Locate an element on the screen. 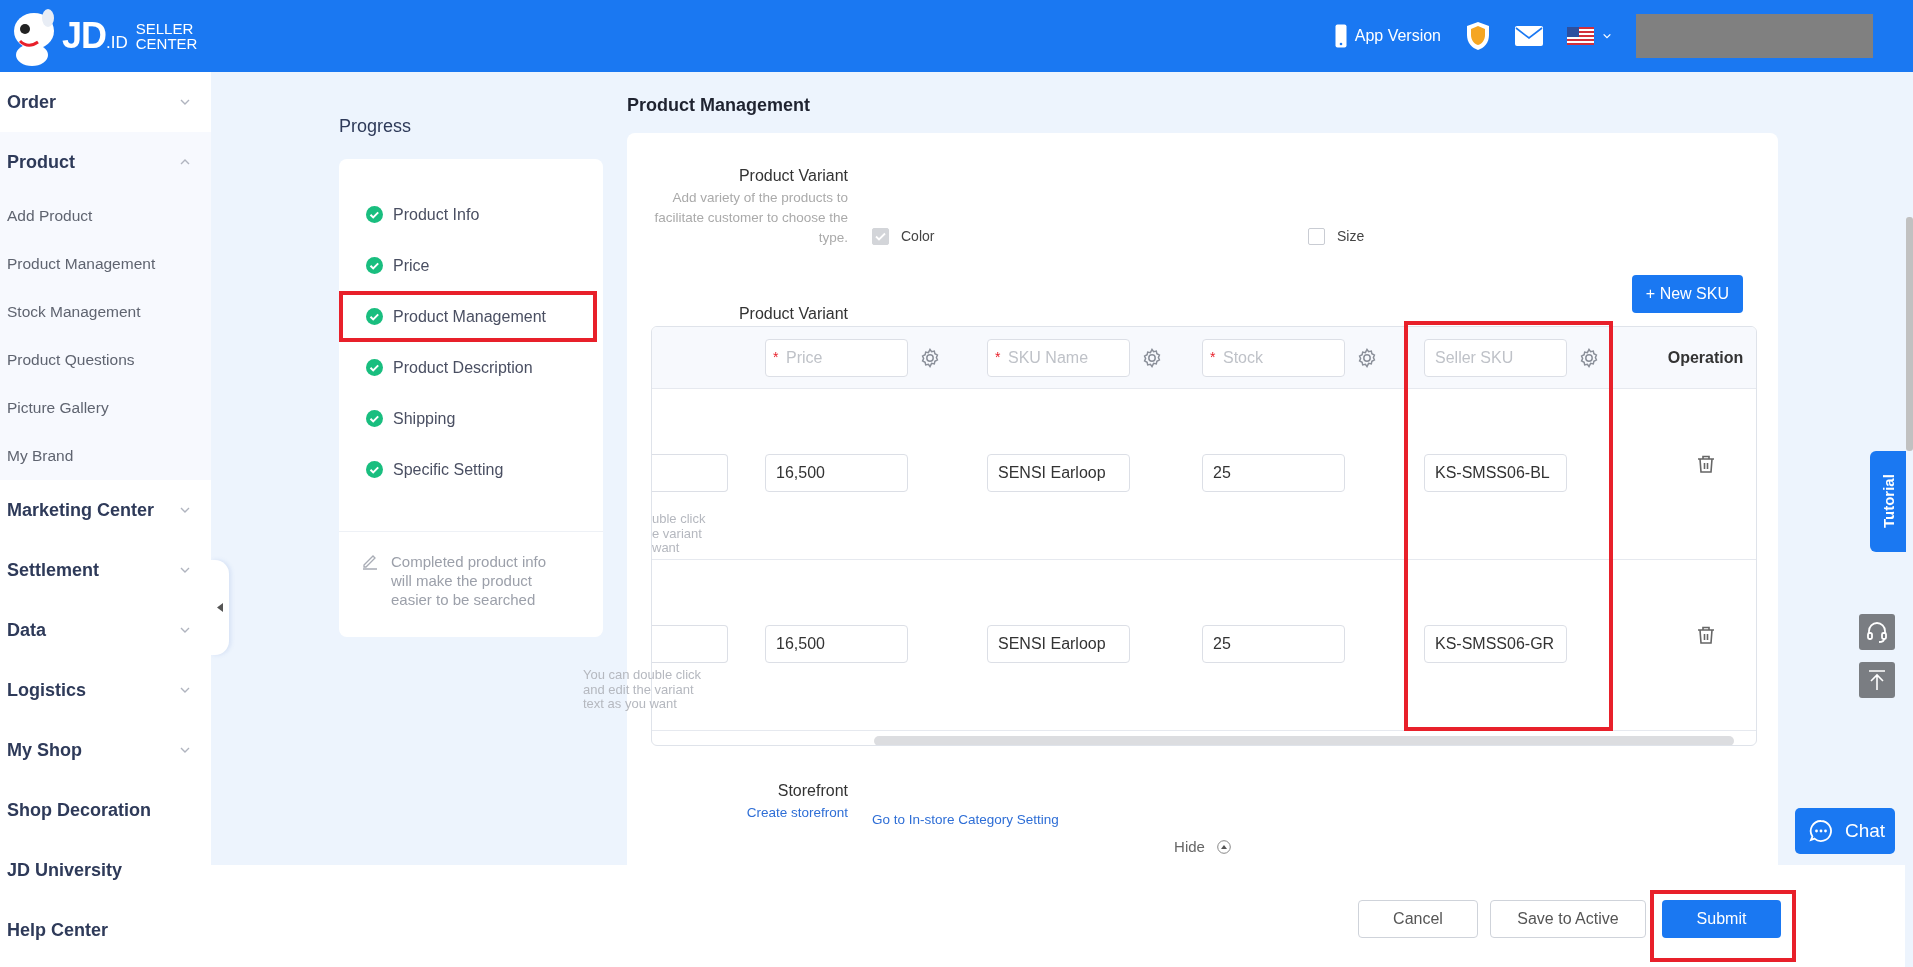 This screenshot has height=967, width=1913. progress-step: Specific Setting is located at coordinates (468, 469).